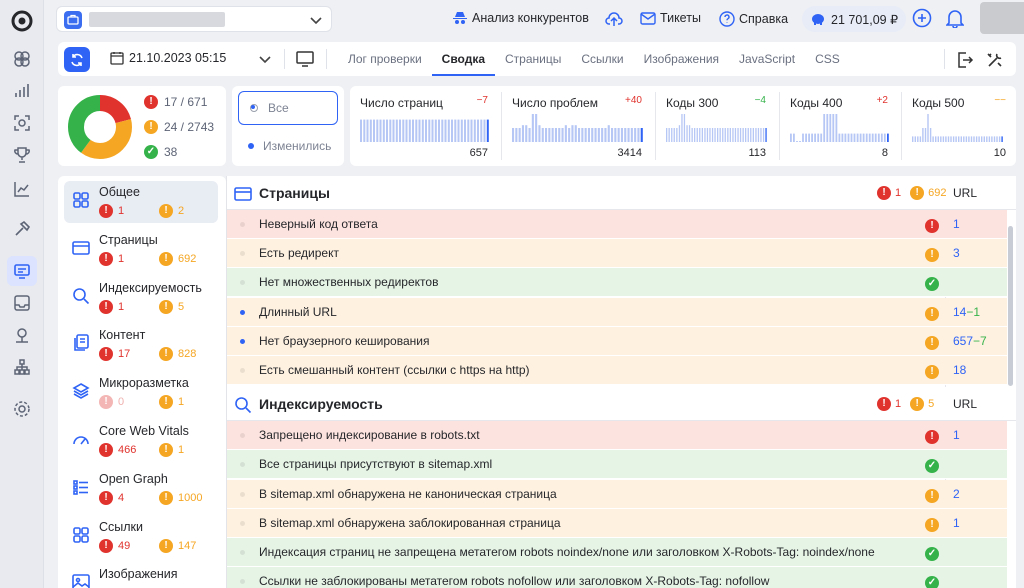  Describe the element at coordinates (141, 298) in the screenshot. I see `sidebar-item-3: Индексируемость! 1! 5` at that location.